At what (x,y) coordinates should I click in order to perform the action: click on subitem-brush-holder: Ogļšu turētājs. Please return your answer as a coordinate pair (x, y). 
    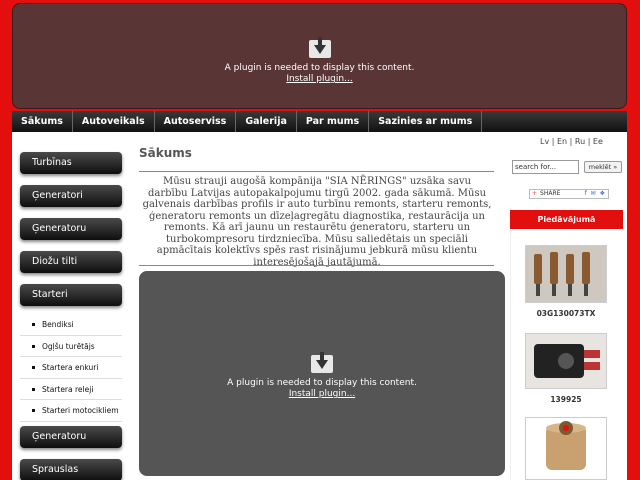
    Looking at the image, I should click on (71, 346).